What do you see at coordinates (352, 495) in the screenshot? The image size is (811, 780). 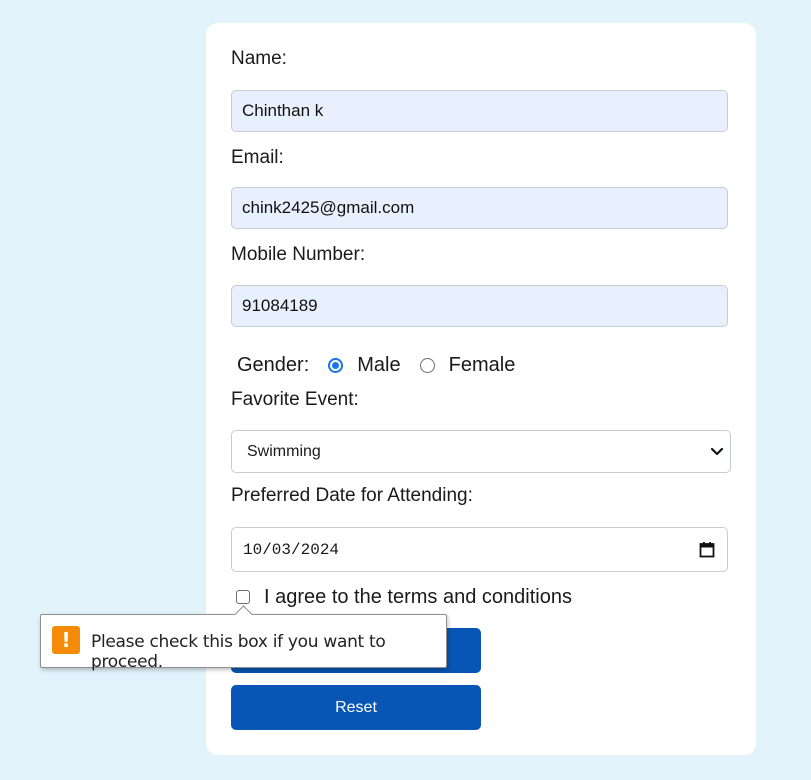 I see `date-label: Preferred Date for Attending:` at bounding box center [352, 495].